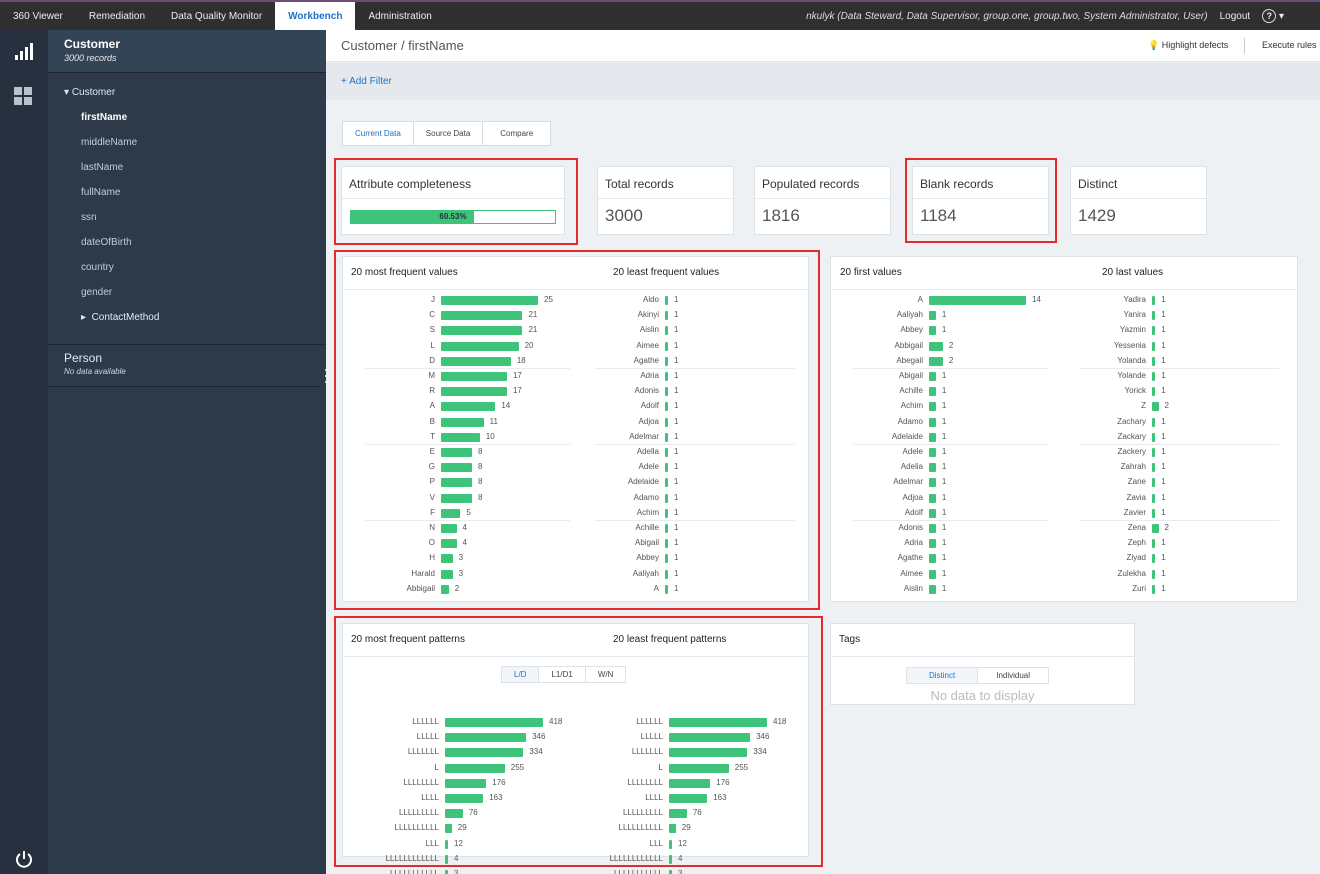 This screenshot has width=1320, height=874. What do you see at coordinates (888, 391) in the screenshot?
I see `list-item: Achille 1` at bounding box center [888, 391].